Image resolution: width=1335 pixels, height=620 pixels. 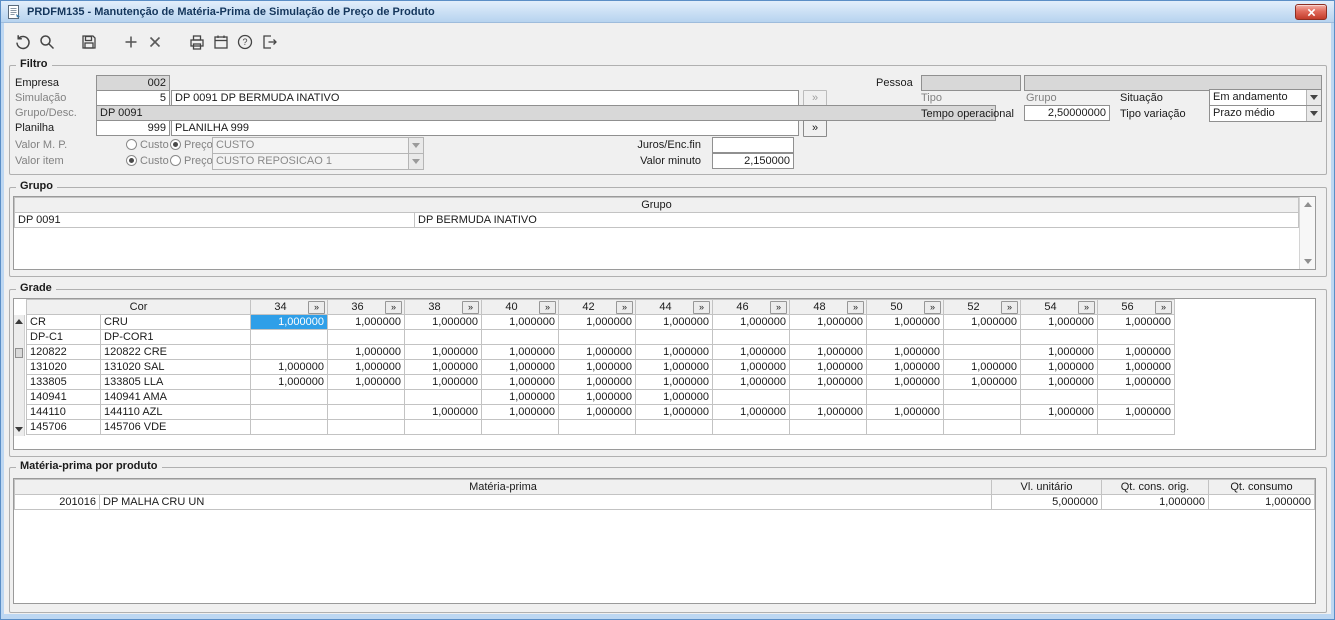 What do you see at coordinates (545, 502) in the screenshot?
I see `materia-name-cell: DP MALHA CRU UN` at bounding box center [545, 502].